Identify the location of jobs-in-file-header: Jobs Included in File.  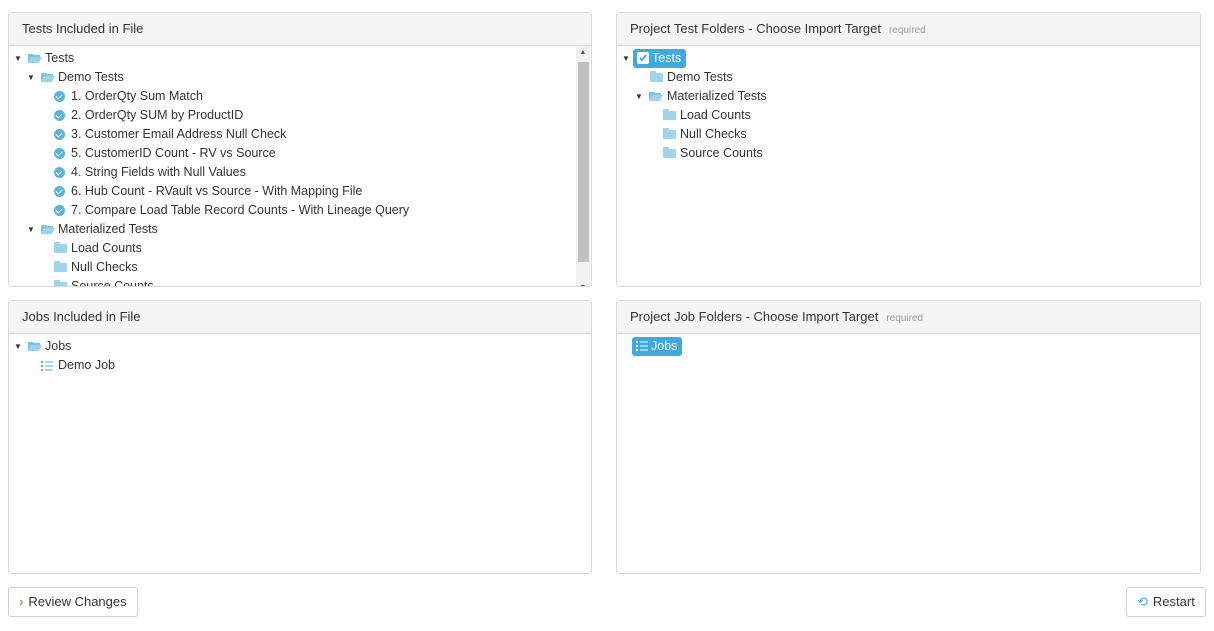
(300, 317).